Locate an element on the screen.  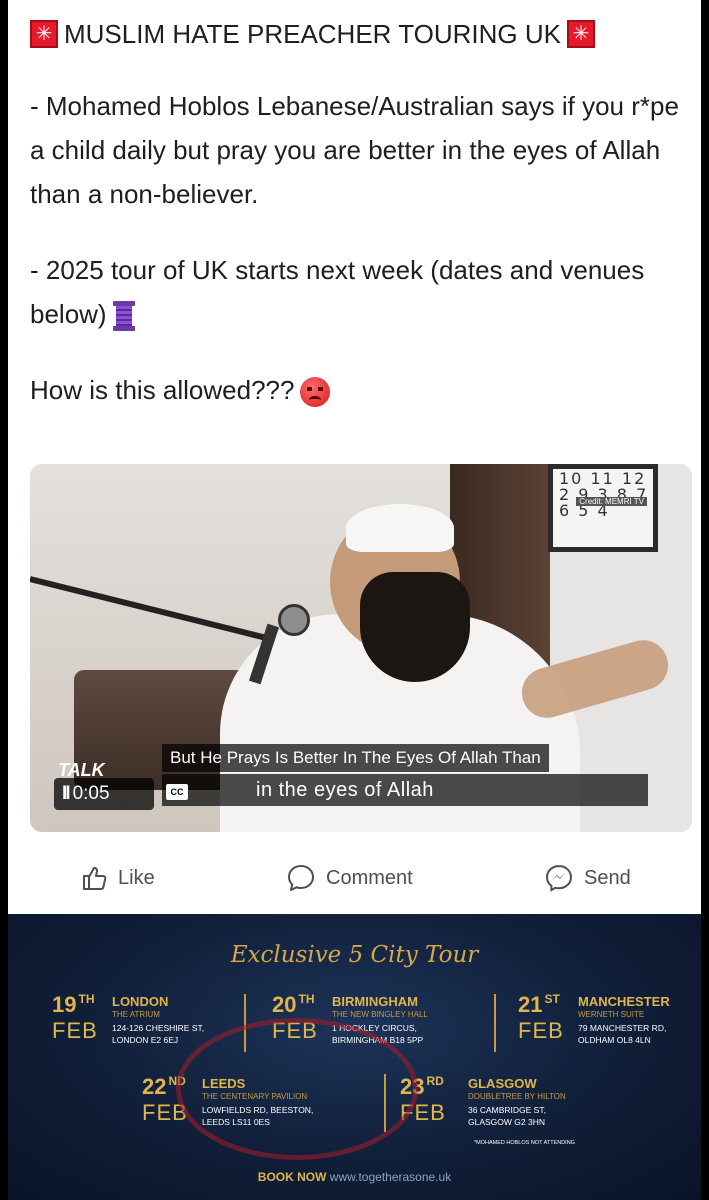
address-line: 36 CAMBRIDGE ST, is located at coordinates (507, 1110).